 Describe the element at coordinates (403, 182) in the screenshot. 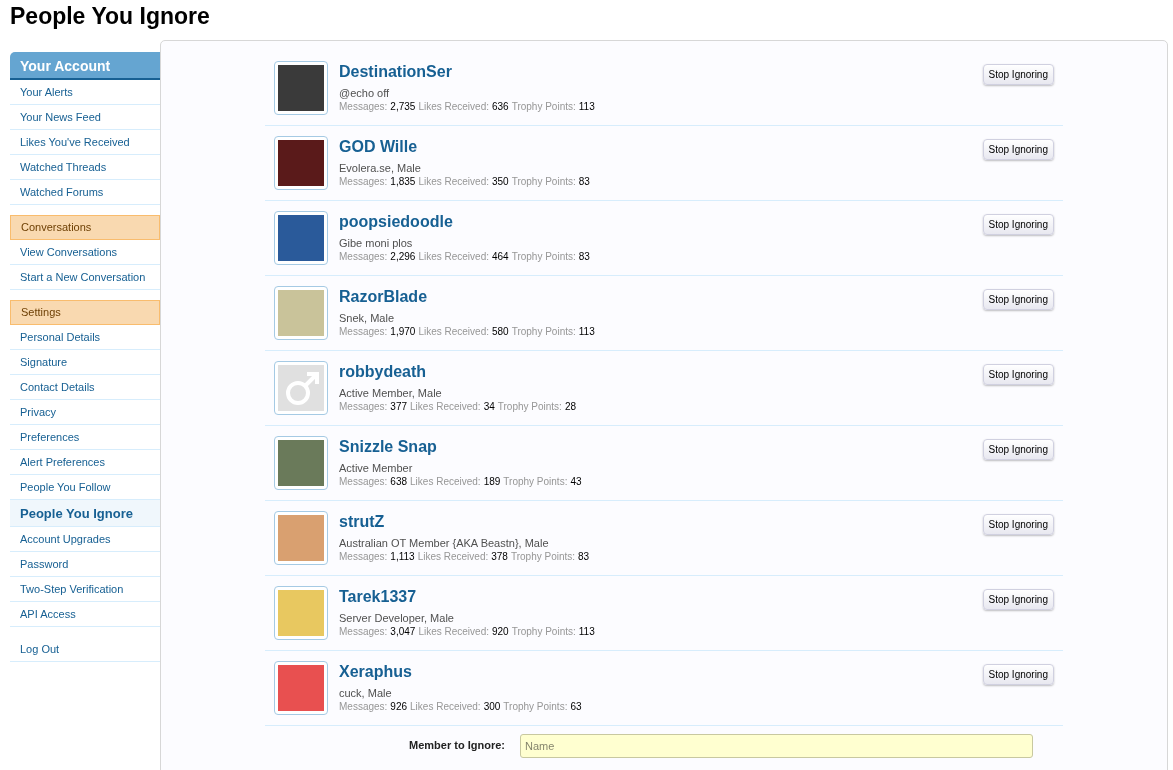

I see `stat-value: 1,835` at that location.